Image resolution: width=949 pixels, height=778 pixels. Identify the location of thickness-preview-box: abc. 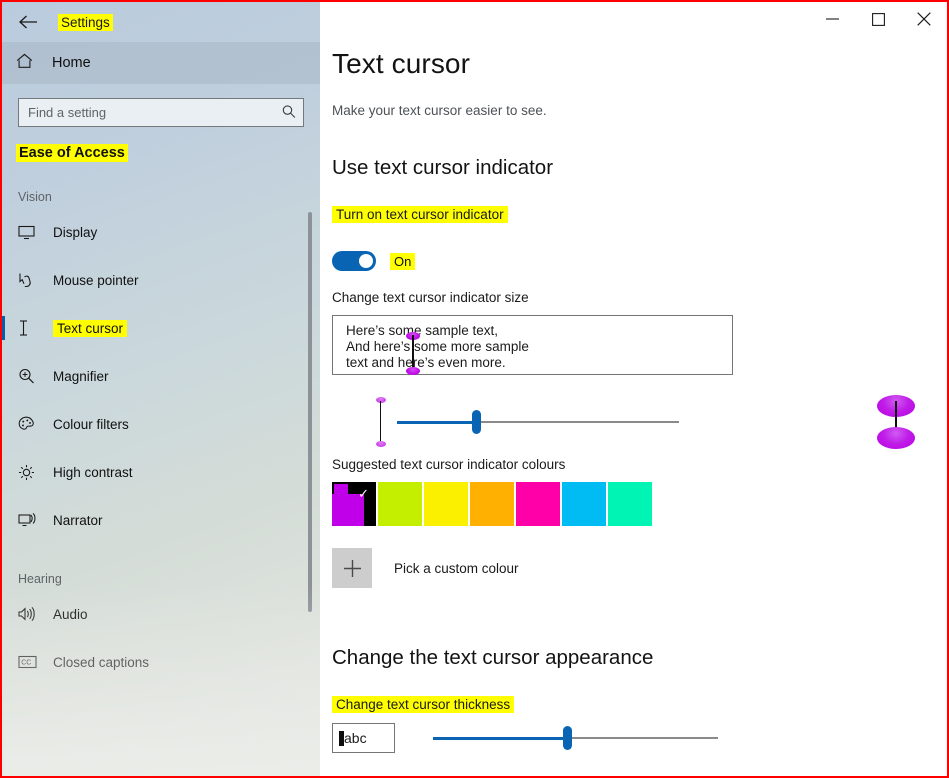
(363, 738).